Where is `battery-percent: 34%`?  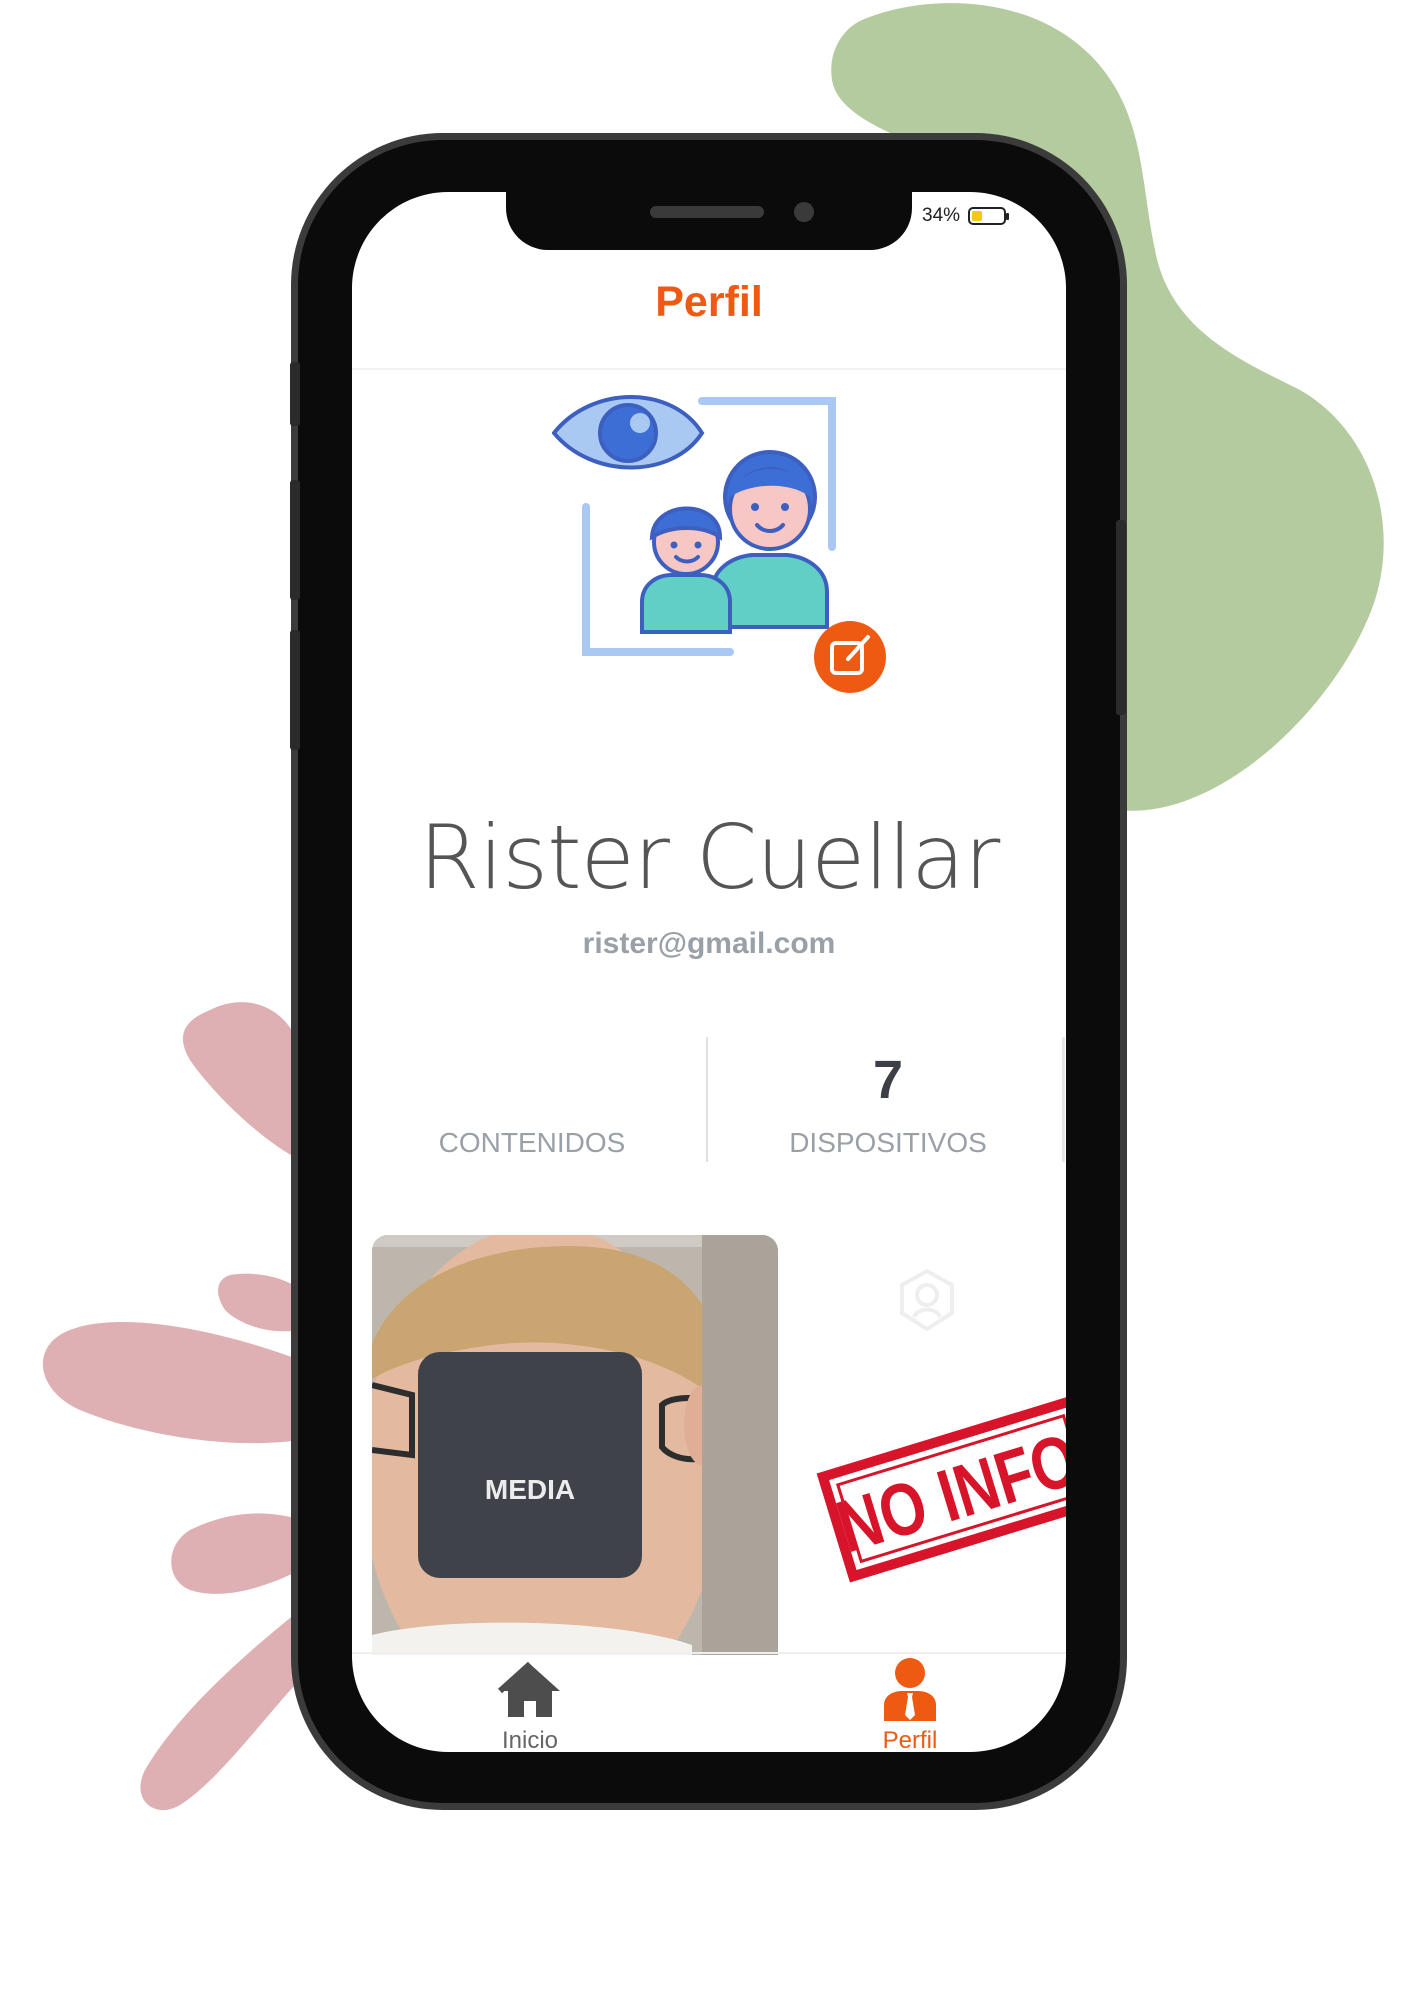 battery-percent: 34% is located at coordinates (941, 215).